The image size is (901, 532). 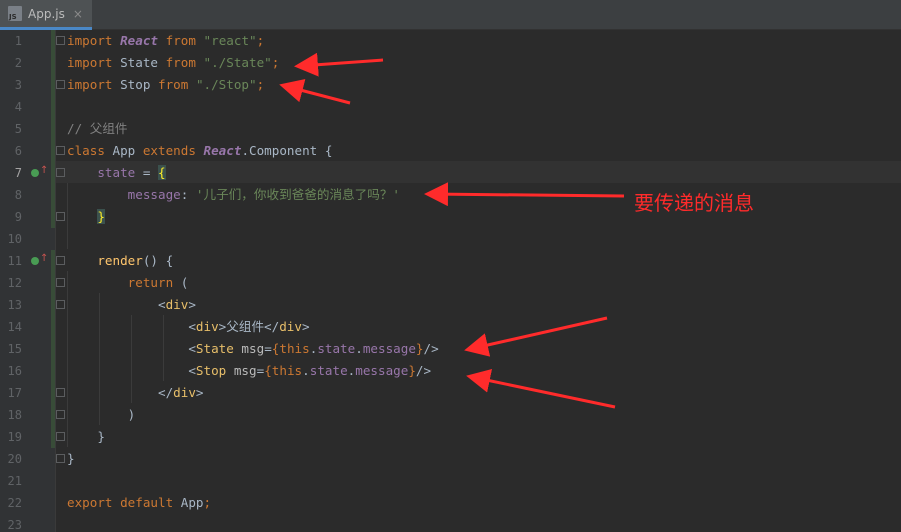 I want to click on code-line: 20, so click(x=450, y=459).